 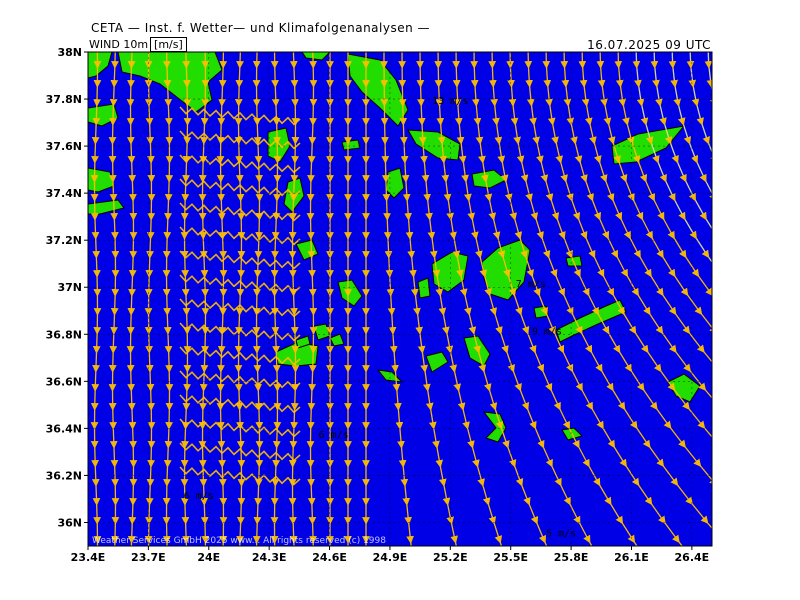 I want to click on island-antiparos, so click(x=424, y=288).